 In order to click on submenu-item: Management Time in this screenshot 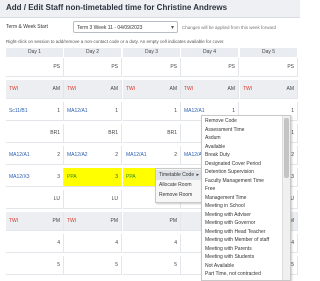, I will do `click(242, 198)`.